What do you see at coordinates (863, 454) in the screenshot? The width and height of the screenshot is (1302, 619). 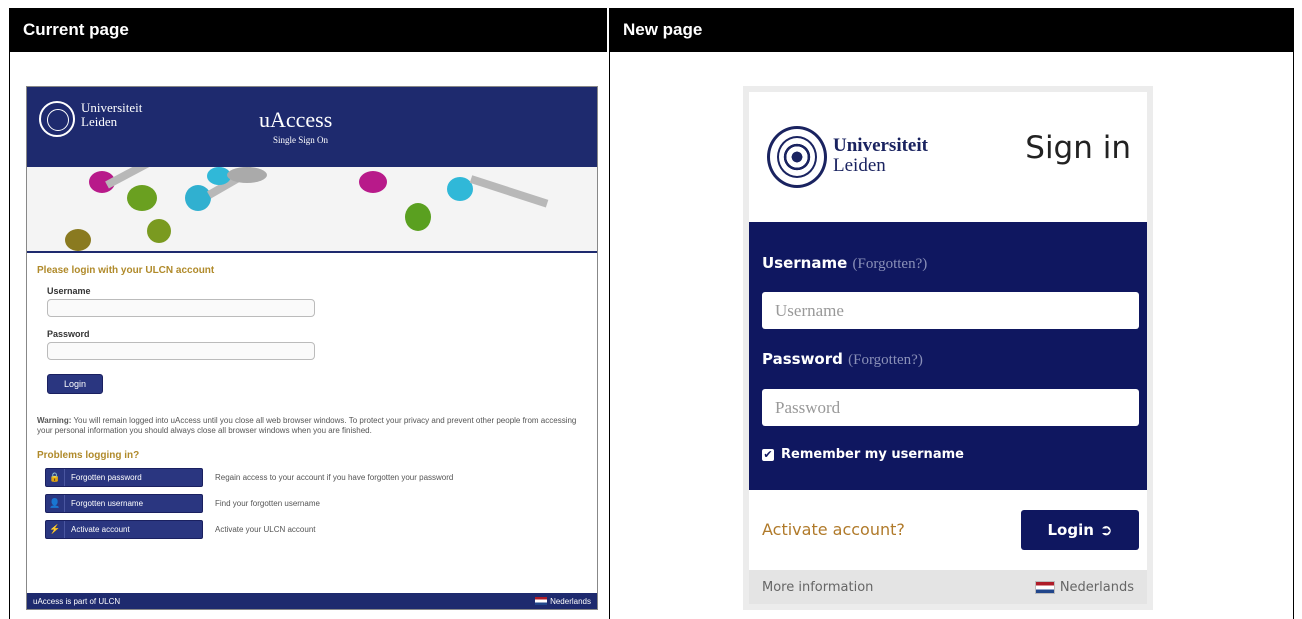 I see `remember-username-checkbox: ✔ Remember my username` at bounding box center [863, 454].